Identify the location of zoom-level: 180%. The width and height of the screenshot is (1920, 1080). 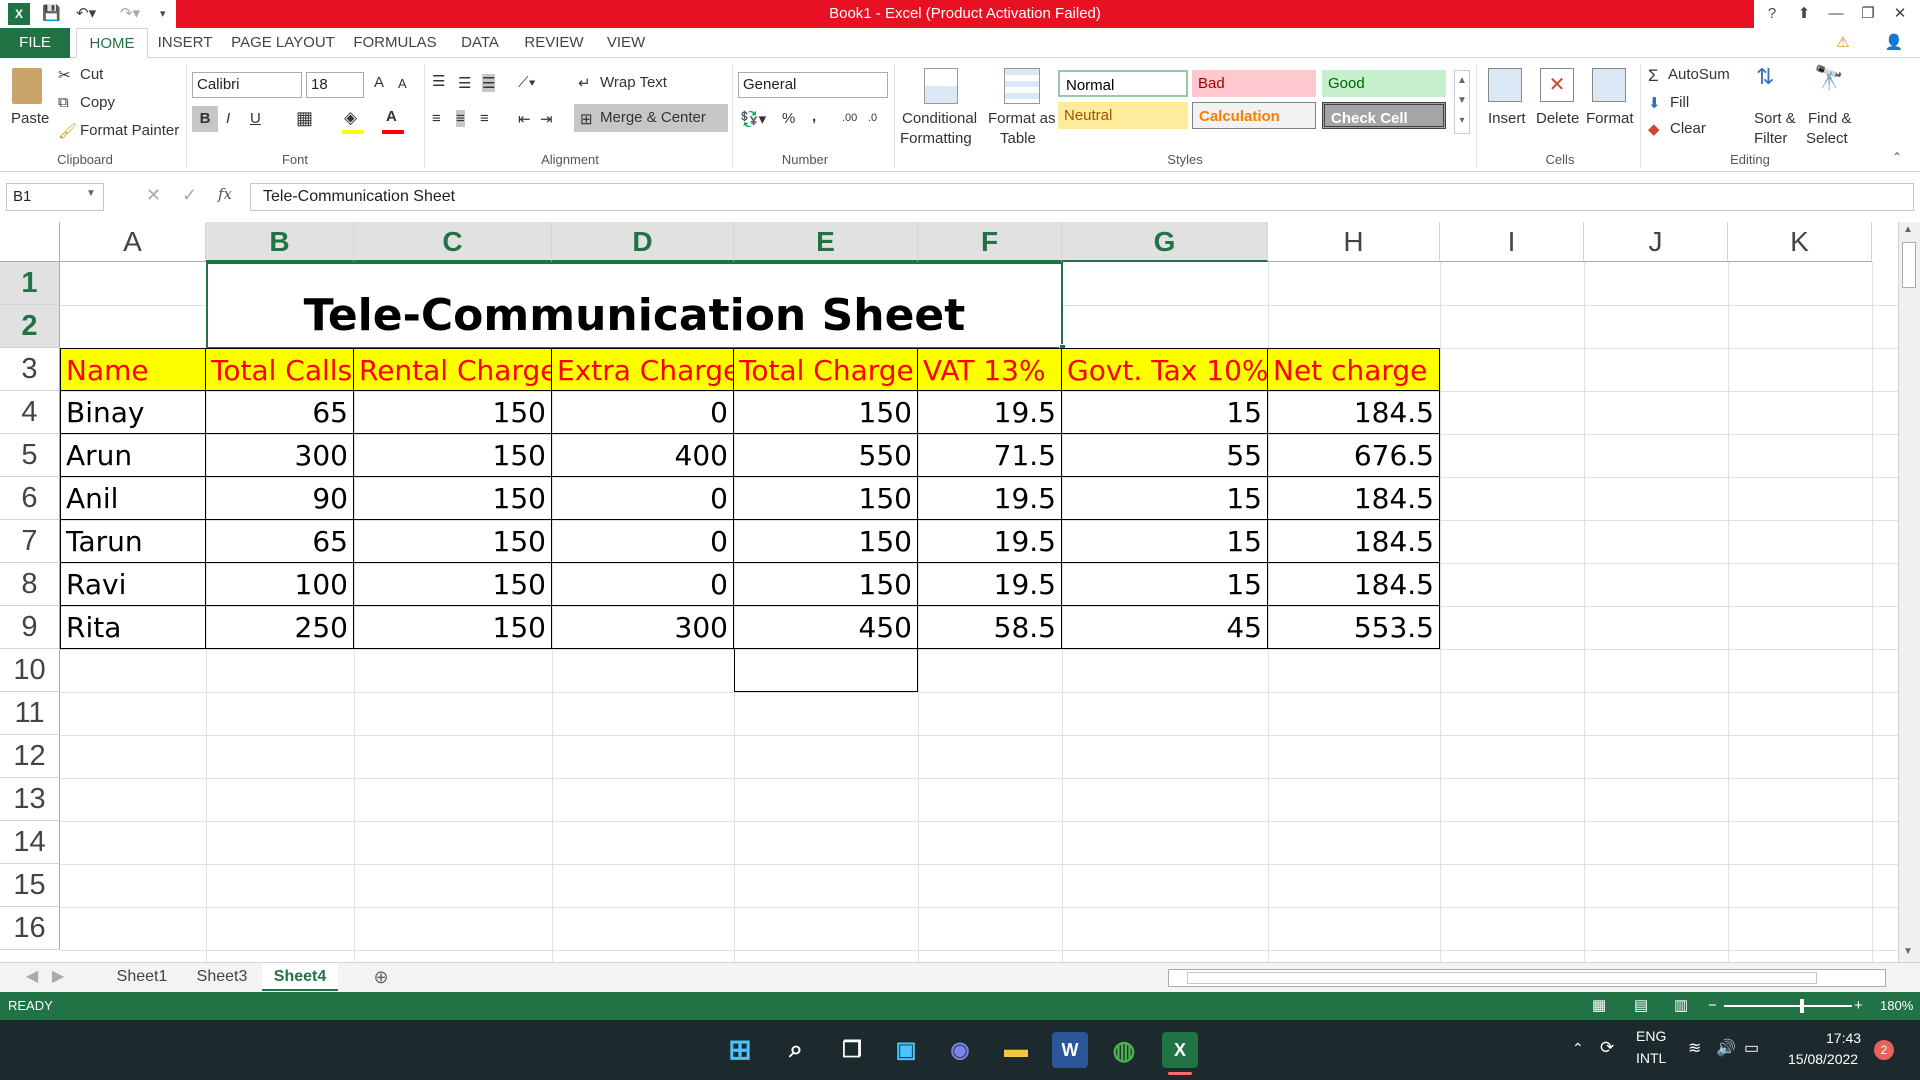
(1896, 1006).